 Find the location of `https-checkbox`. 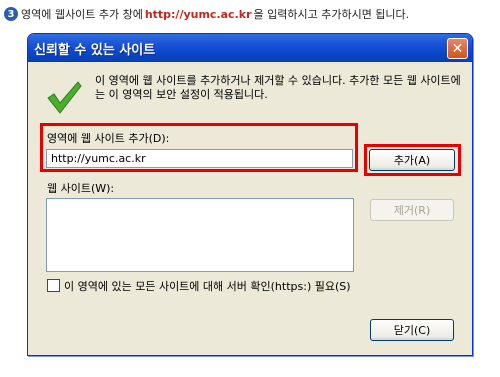

https-checkbox is located at coordinates (53, 285).